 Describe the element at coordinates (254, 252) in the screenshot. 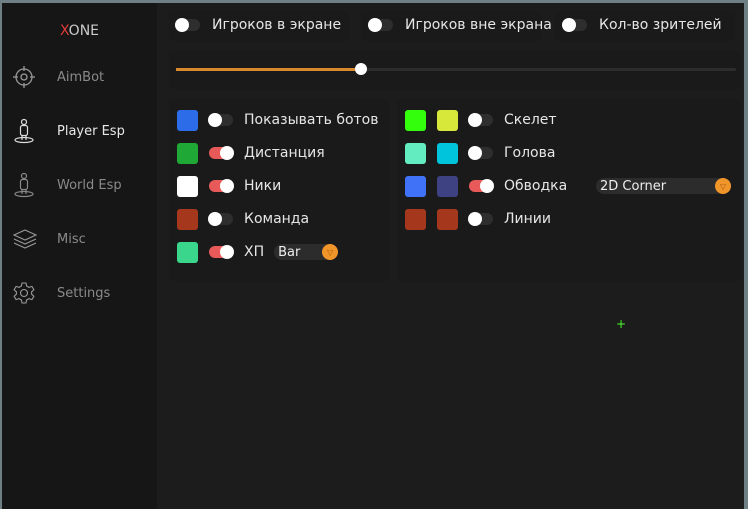

I see `option-label: ХП` at that location.